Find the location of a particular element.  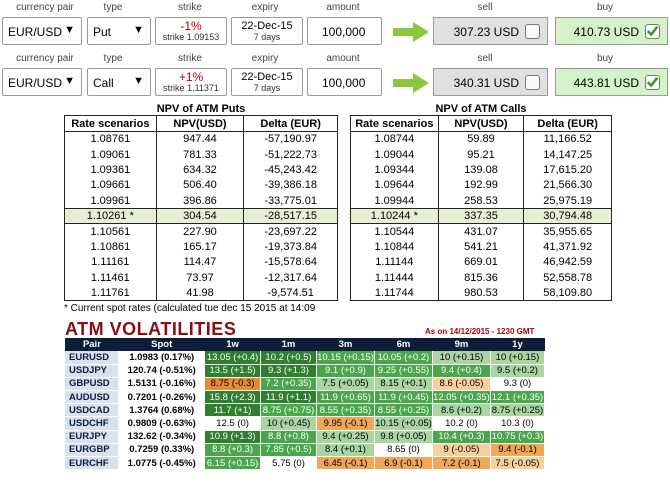

table-row: 1.10244 * 337.35 30,794.48 is located at coordinates (481, 216).